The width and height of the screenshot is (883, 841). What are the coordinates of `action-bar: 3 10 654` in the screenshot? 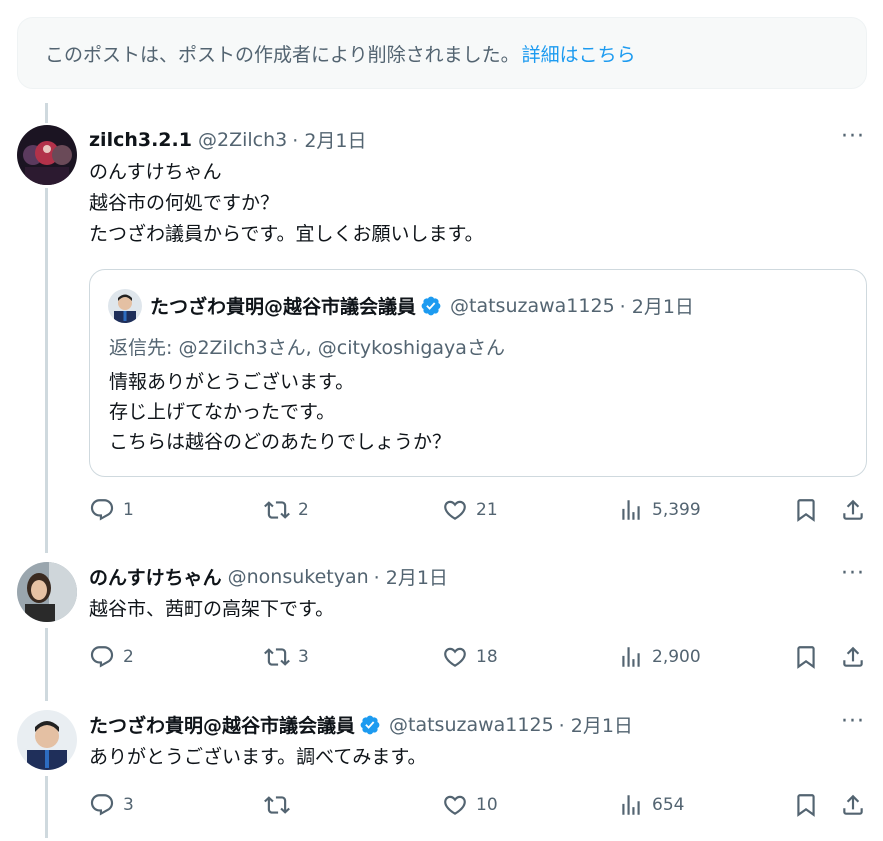 It's located at (478, 807).